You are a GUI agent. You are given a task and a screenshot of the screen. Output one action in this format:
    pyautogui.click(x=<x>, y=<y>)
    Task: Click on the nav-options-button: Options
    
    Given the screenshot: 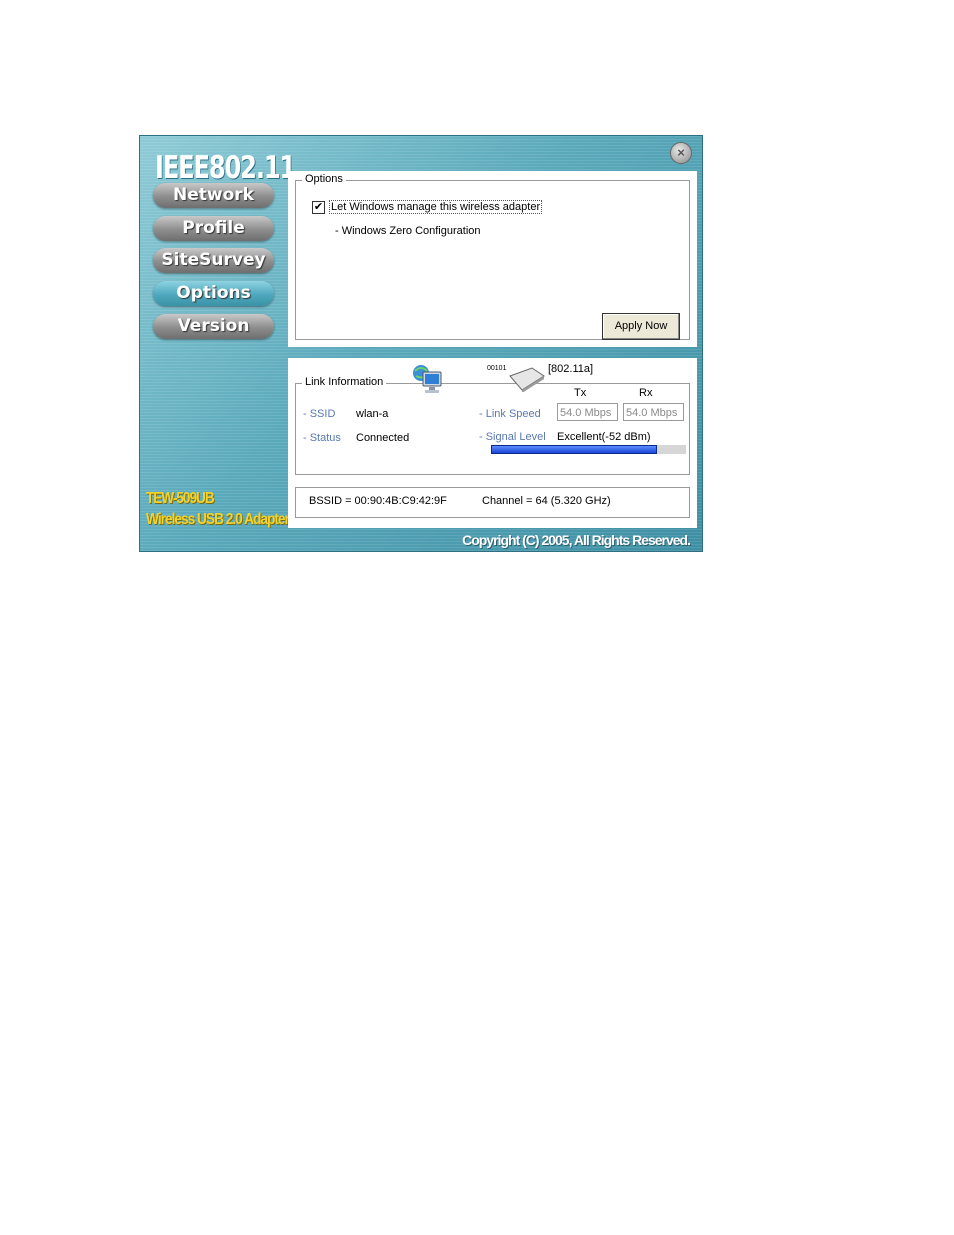 What is the action you would take?
    pyautogui.click(x=213, y=293)
    